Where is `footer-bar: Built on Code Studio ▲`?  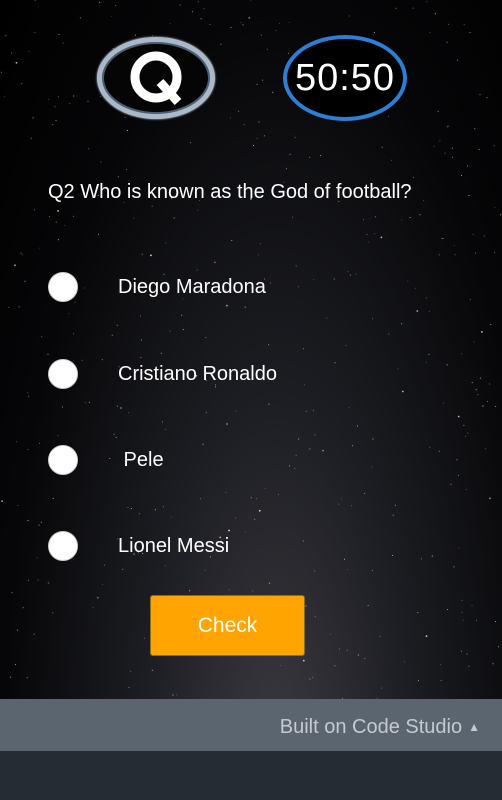
footer-bar: Built on Code Studio ▲ is located at coordinates (251, 725).